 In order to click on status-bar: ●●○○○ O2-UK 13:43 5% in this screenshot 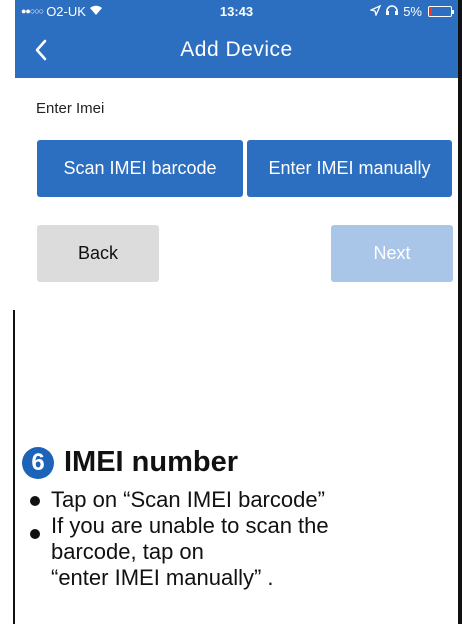, I will do `click(236, 11)`.